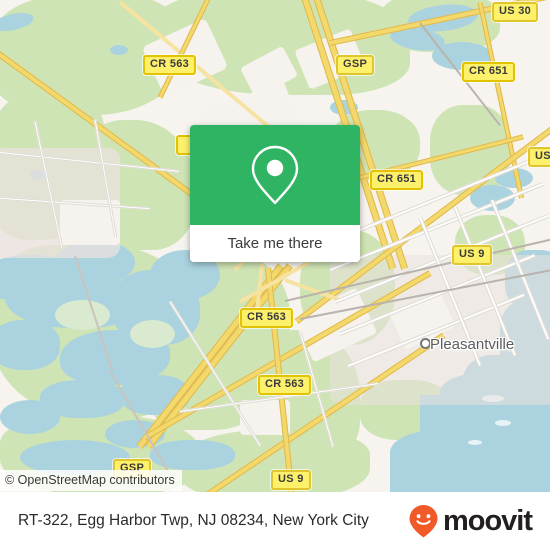 Image resolution: width=550 pixels, height=550 pixels. I want to click on map-pin-icon, so click(275, 175).